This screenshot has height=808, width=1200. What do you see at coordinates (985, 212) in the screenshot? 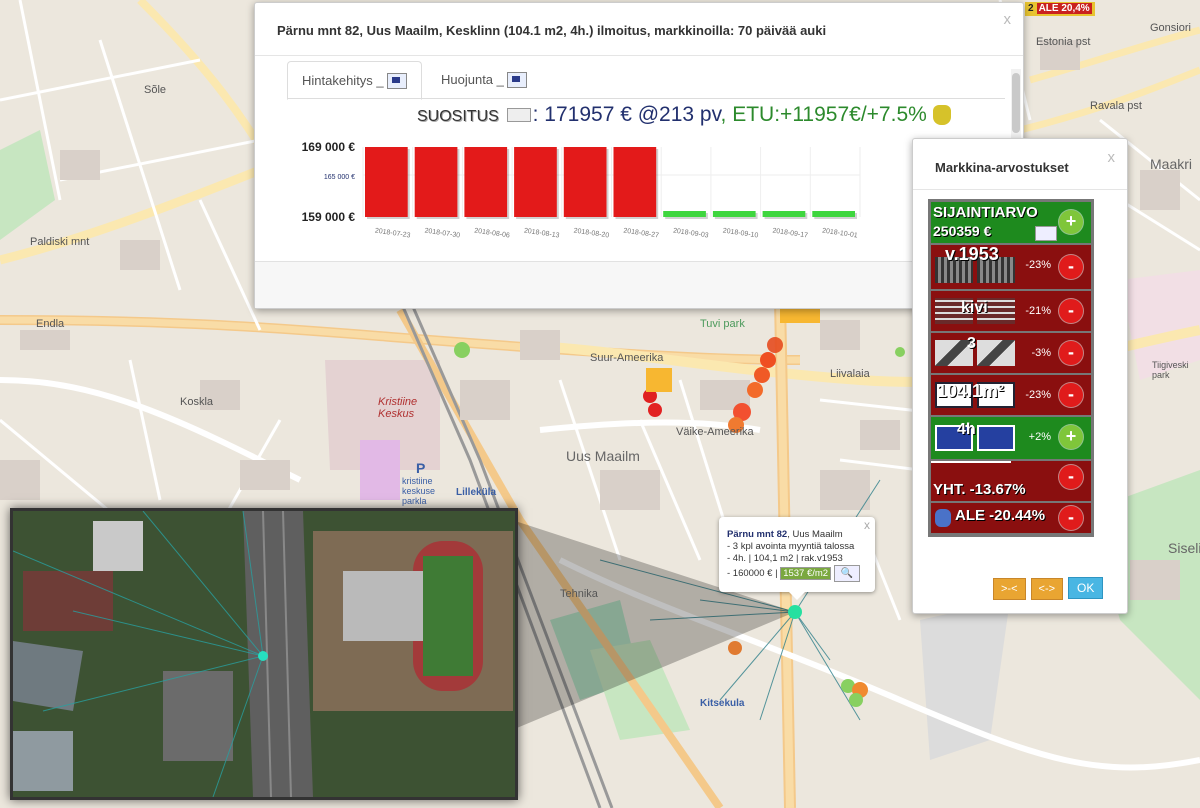
I see `location-label: SIJAINTIARVO` at bounding box center [985, 212].